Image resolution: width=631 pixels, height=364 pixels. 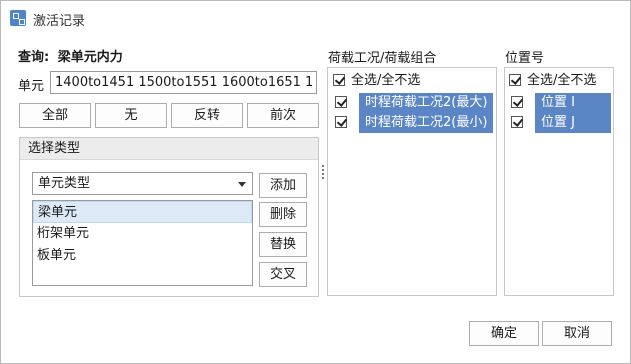 What do you see at coordinates (169, 149) in the screenshot?
I see `select-type-title: 选择类型` at bounding box center [169, 149].